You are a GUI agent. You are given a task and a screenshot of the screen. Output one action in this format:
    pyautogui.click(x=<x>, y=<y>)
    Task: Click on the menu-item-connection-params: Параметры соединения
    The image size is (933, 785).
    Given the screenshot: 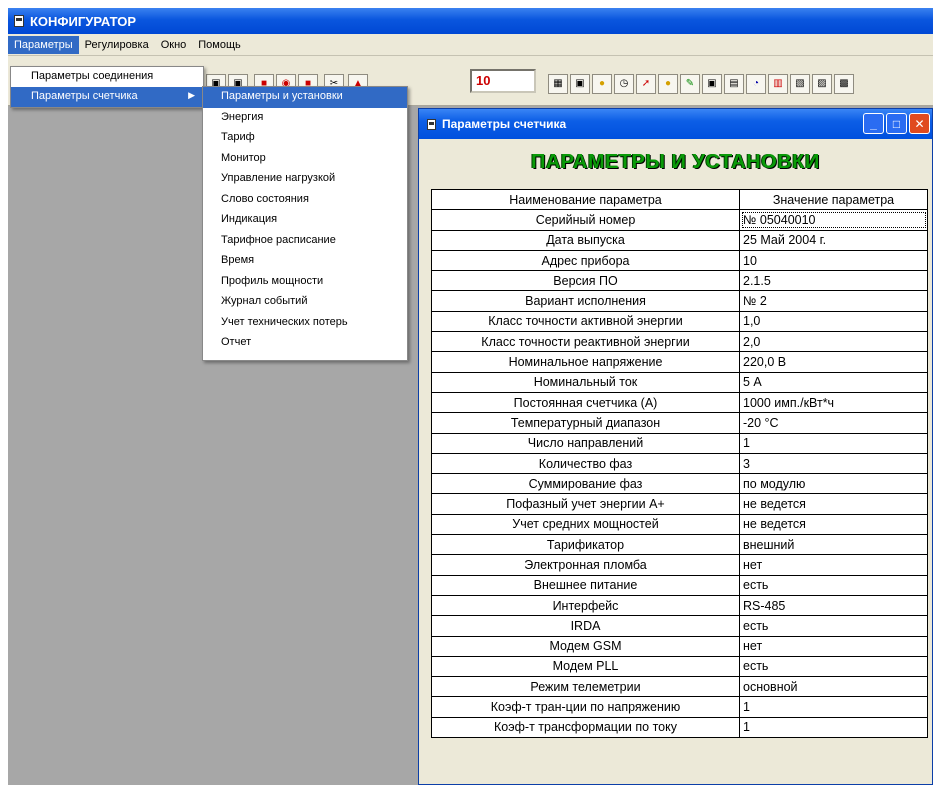 What is the action you would take?
    pyautogui.click(x=107, y=77)
    